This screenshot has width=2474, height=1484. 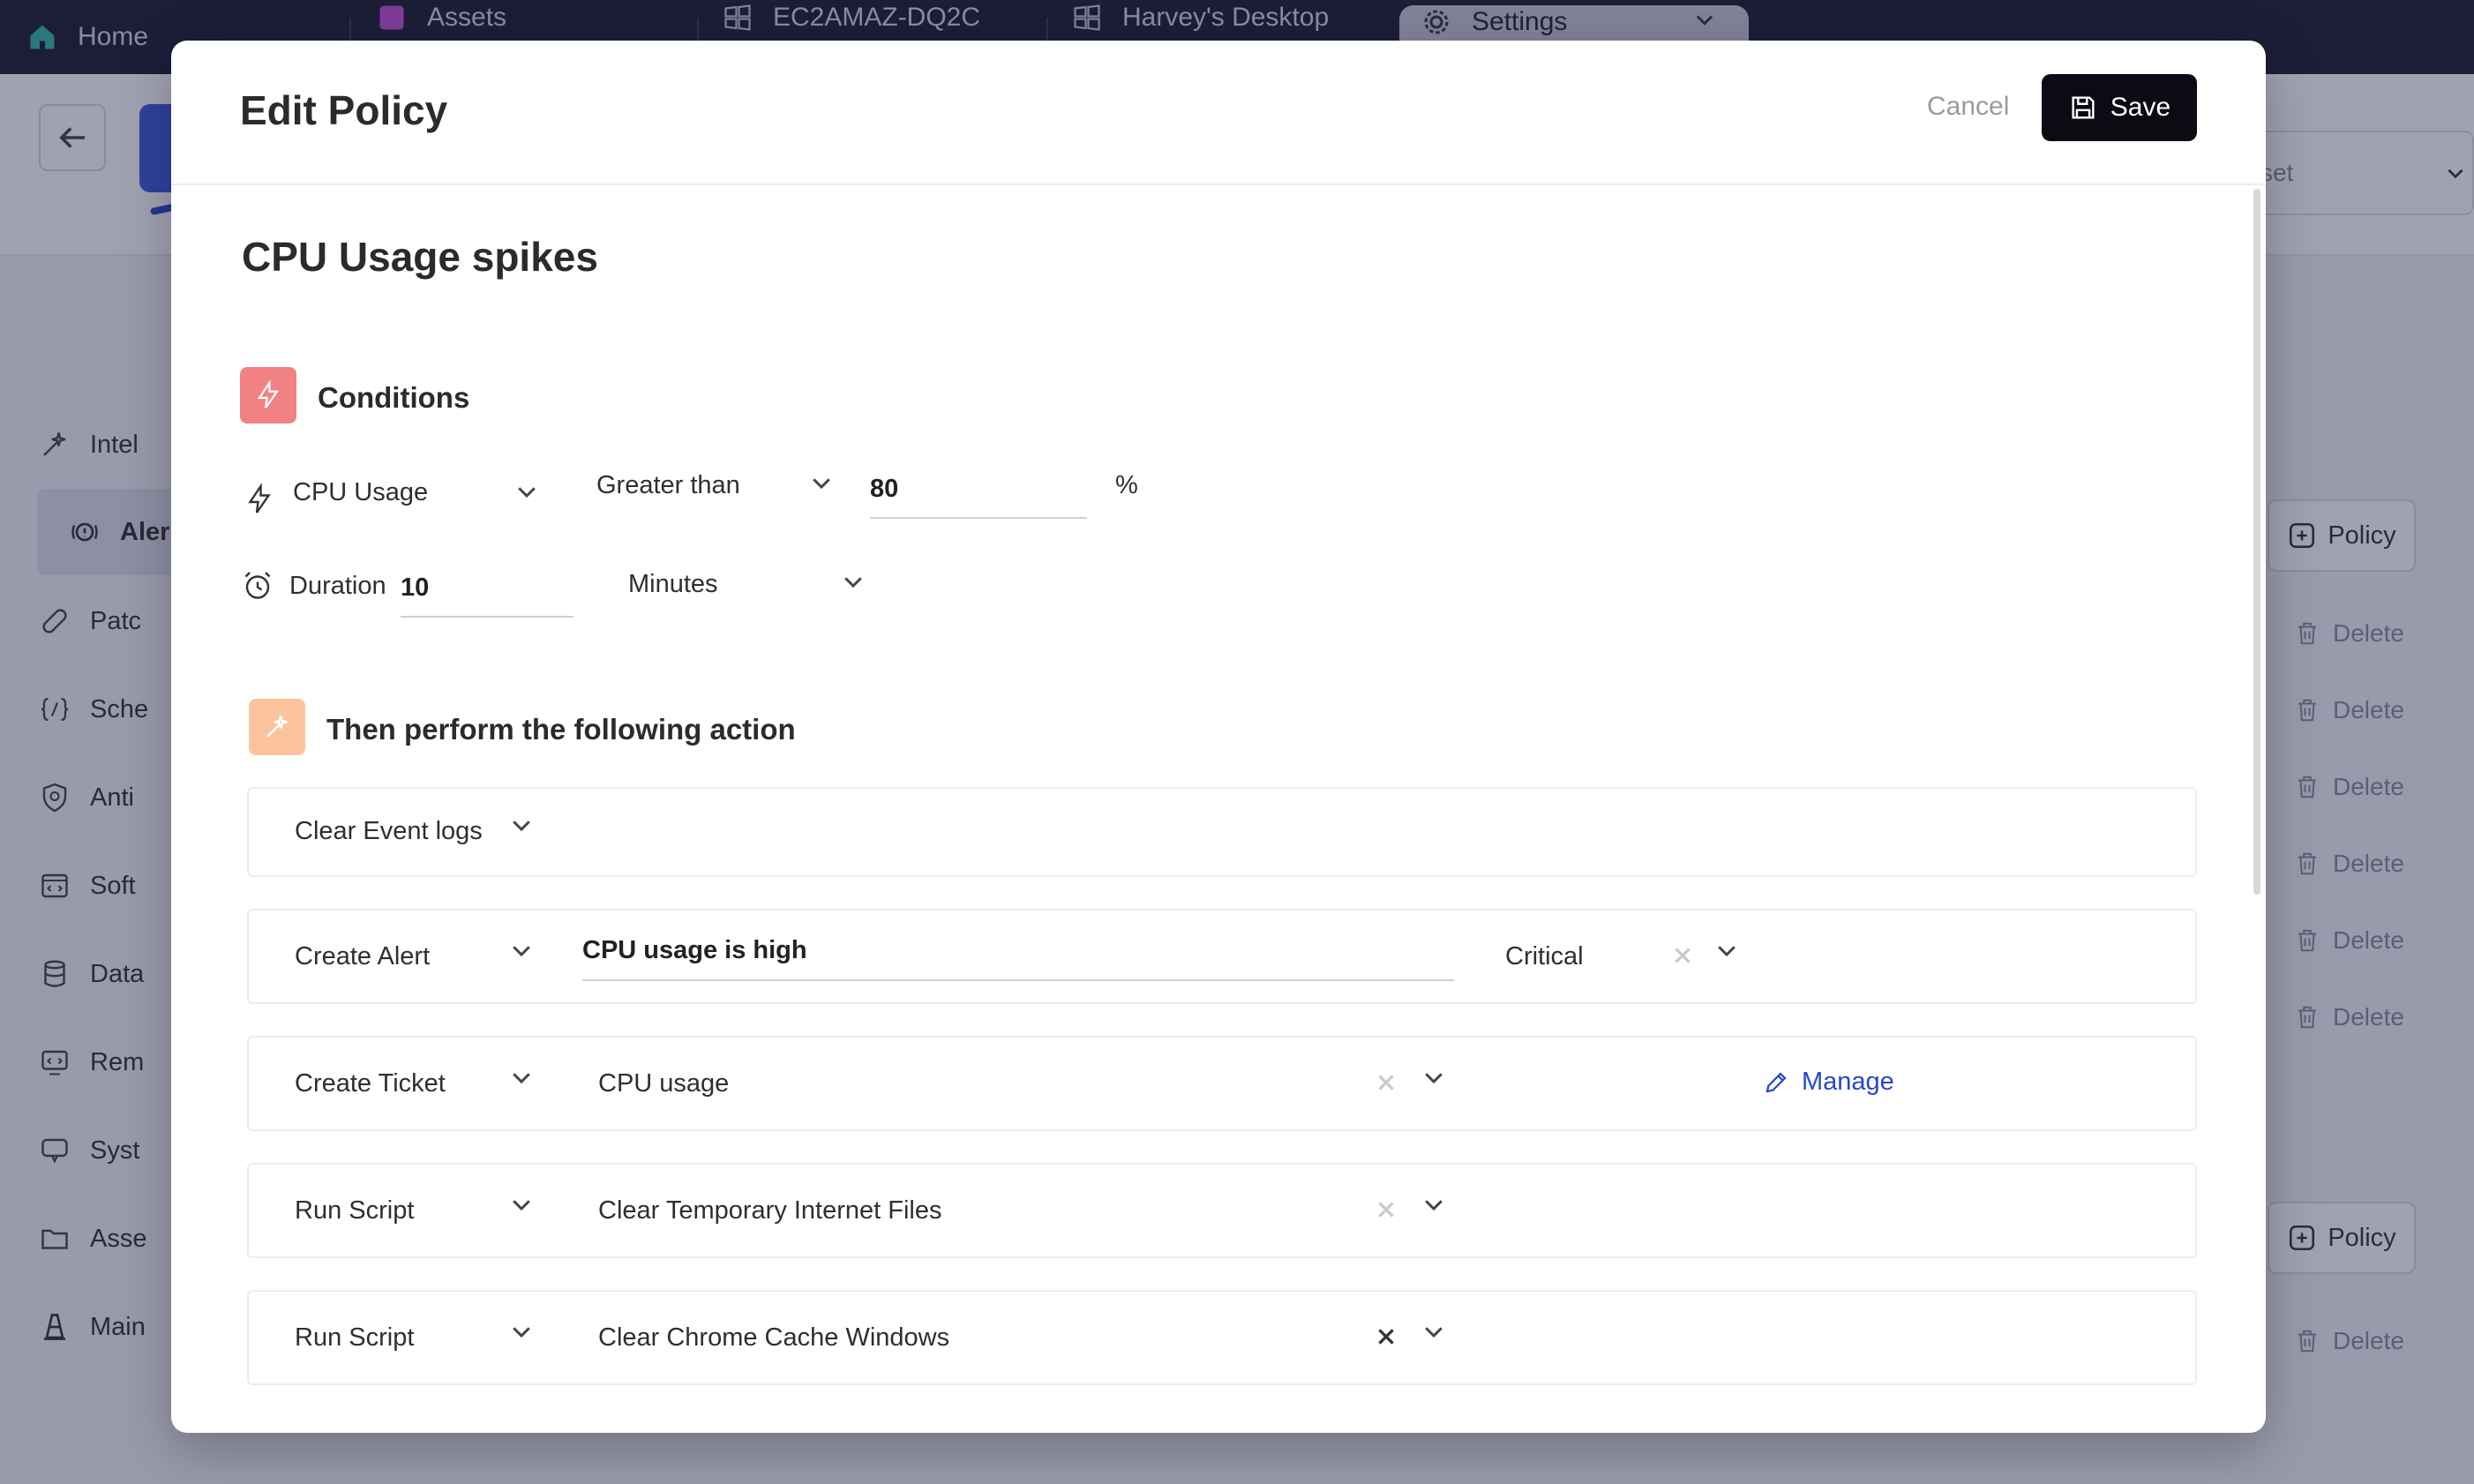 What do you see at coordinates (389, 831) in the screenshot?
I see `action-type-select: Clear Event logs` at bounding box center [389, 831].